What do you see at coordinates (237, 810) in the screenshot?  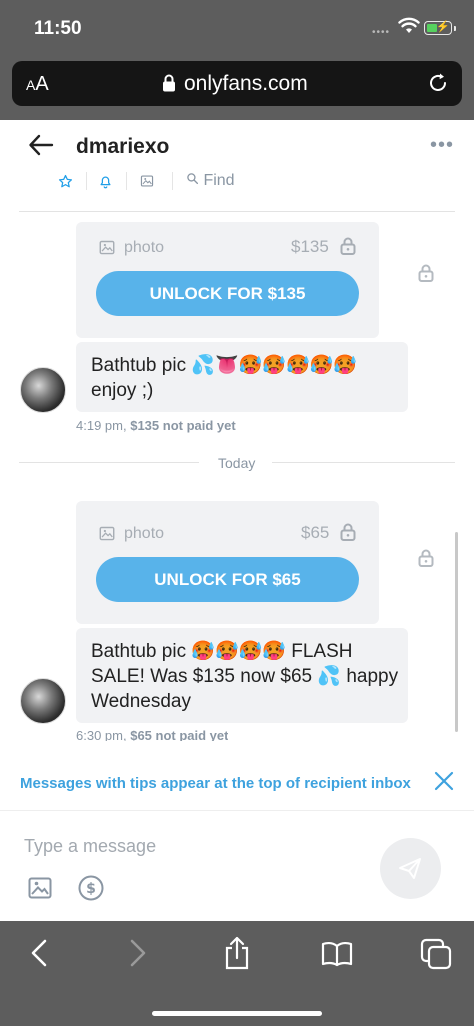 I see `composer-divider` at bounding box center [237, 810].